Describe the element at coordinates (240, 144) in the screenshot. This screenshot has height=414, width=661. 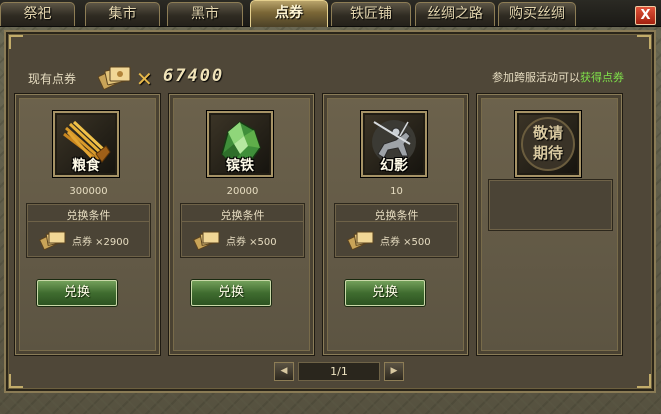
I see `item-slot: 镔铁` at that location.